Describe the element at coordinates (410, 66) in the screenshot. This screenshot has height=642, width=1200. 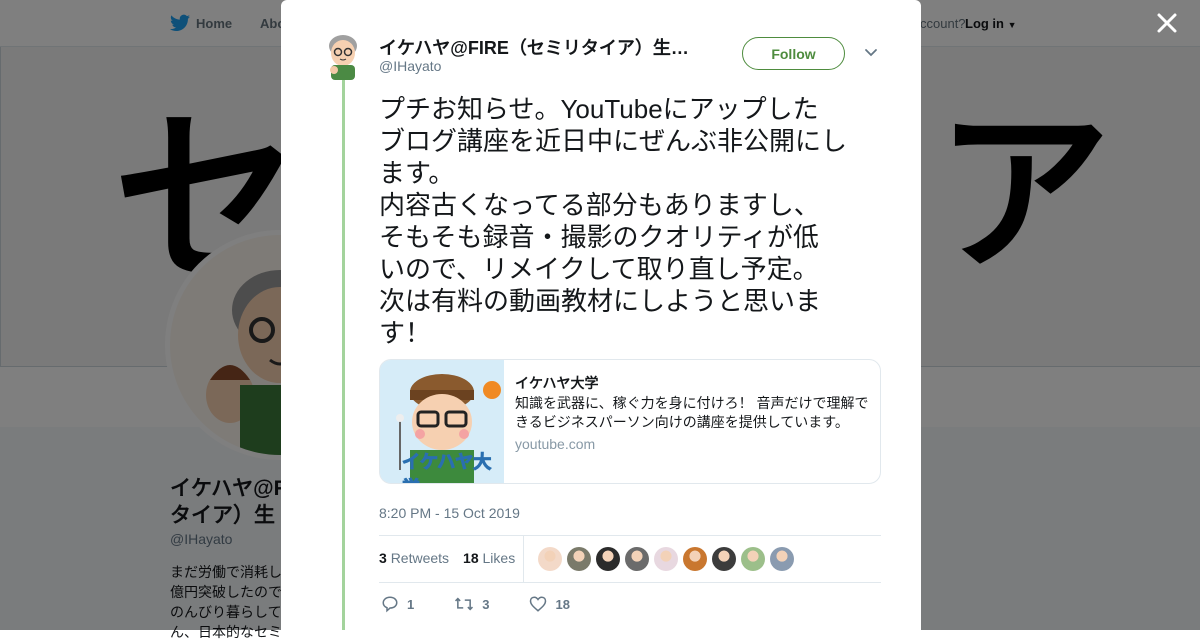
I see `author-handle: @IHayato` at that location.